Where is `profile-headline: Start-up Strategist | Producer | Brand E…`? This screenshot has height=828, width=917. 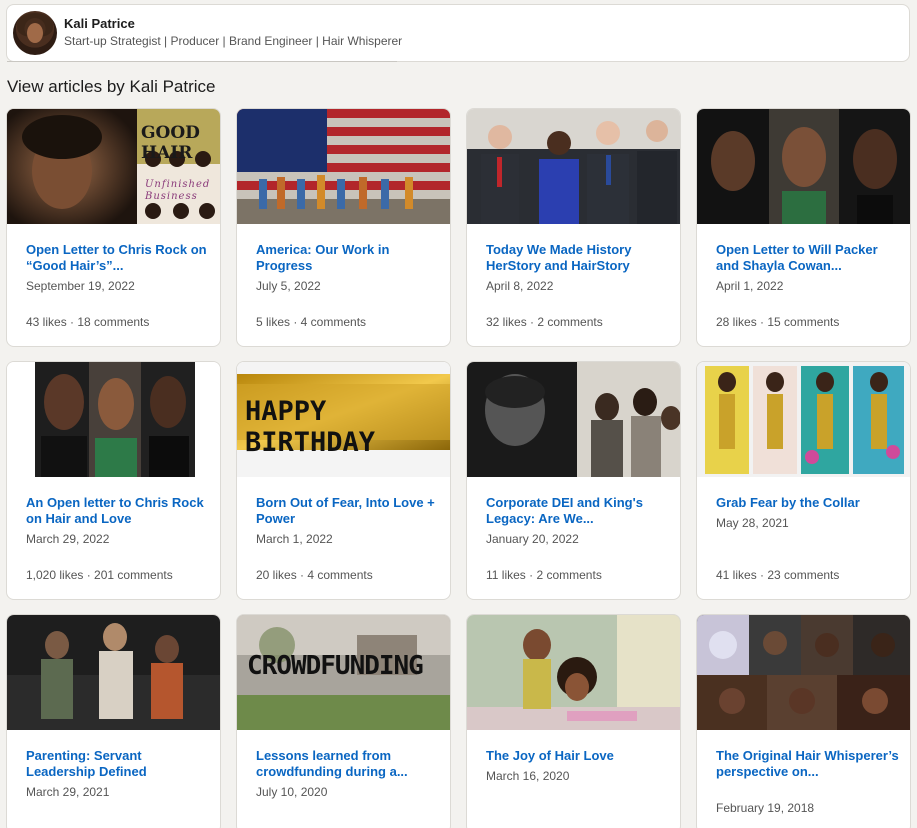
profile-headline: Start-up Strategist | Producer | Brand E… is located at coordinates (233, 41).